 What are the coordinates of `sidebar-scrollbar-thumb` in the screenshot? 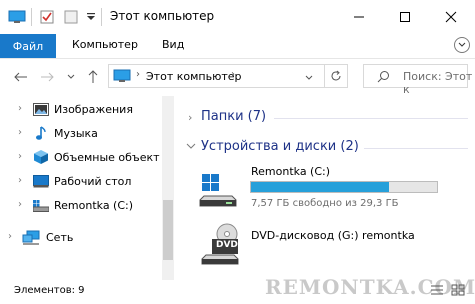 It's located at (168, 230).